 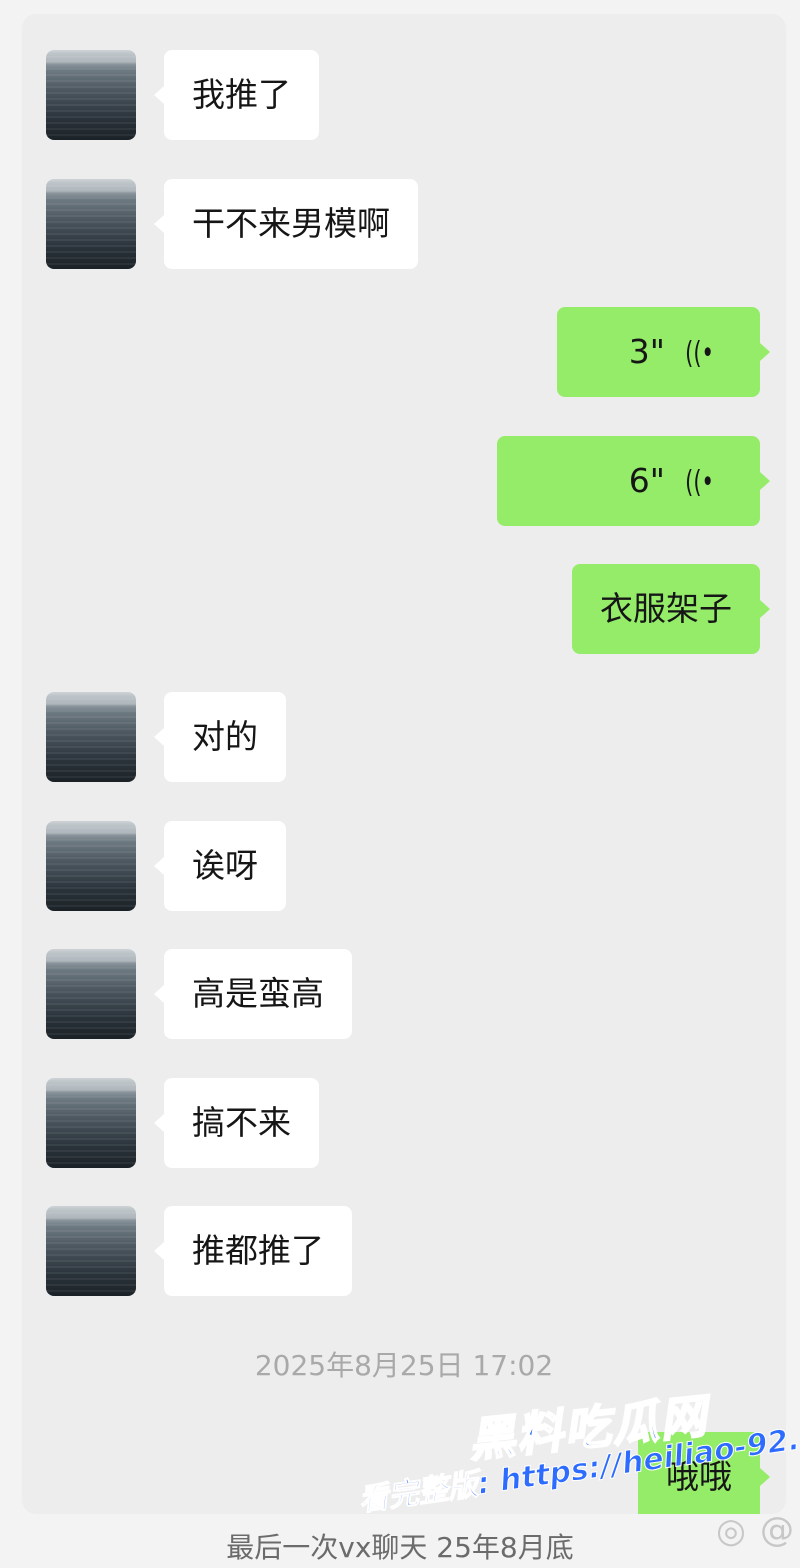 I want to click on received-message: 推都推了, so click(x=253, y=1251).